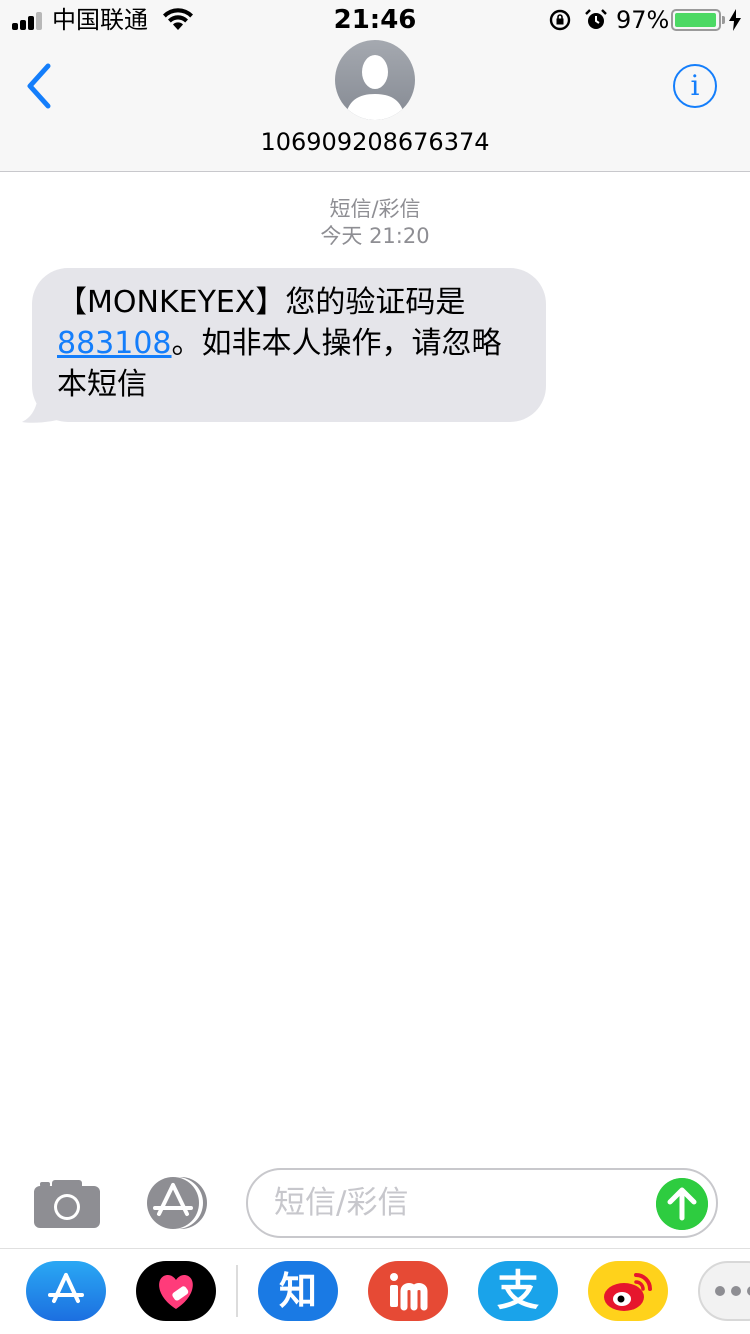  I want to click on message-input-placeholder: 短信/彩信, so click(341, 1203).